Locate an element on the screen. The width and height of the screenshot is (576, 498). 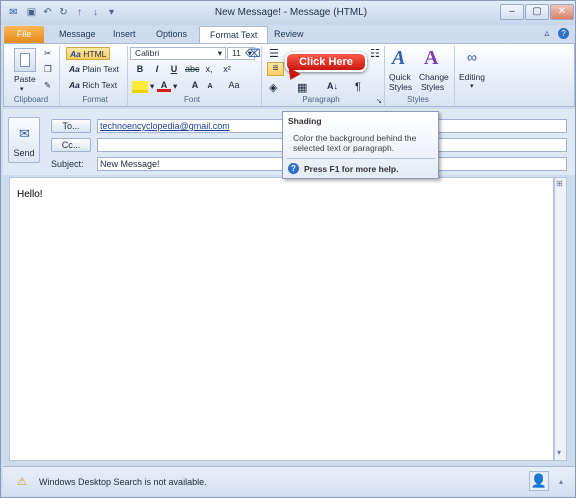
change-case-button: Aa is located at coordinates (234, 85).